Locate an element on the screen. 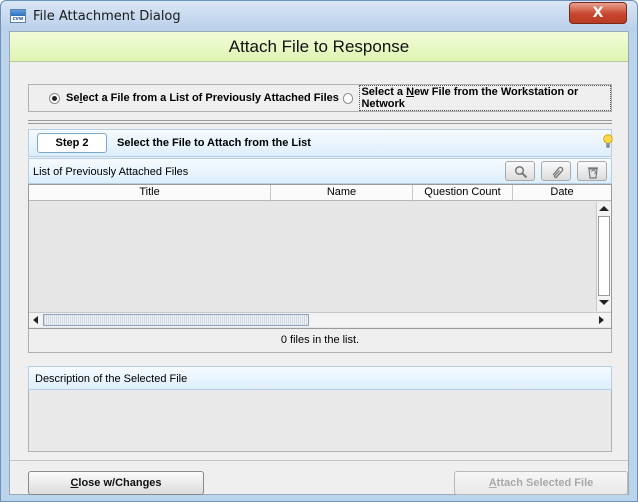 This screenshot has height=502, width=638. file-list-title: List of Previously Attached Files is located at coordinates (111, 172).